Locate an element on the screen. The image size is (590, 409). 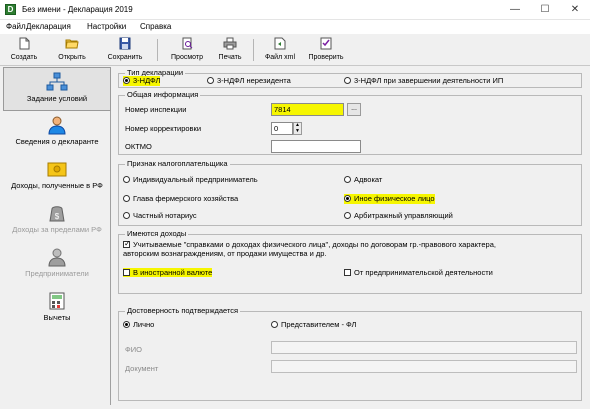
oktmo-field is located at coordinates (316, 146).